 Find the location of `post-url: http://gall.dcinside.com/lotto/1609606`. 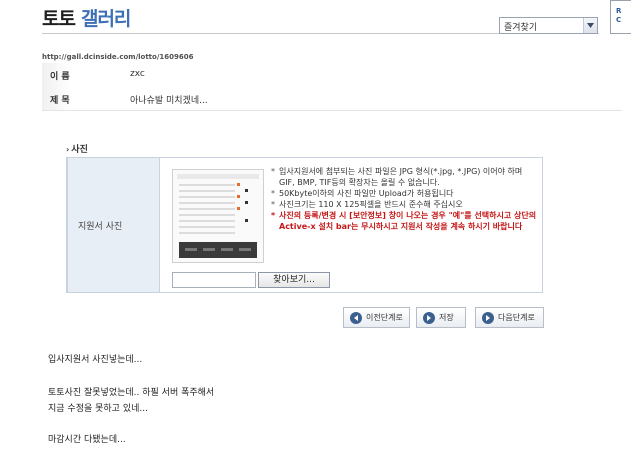

post-url: http://gall.dcinside.com/lotto/1609606 is located at coordinates (118, 57).